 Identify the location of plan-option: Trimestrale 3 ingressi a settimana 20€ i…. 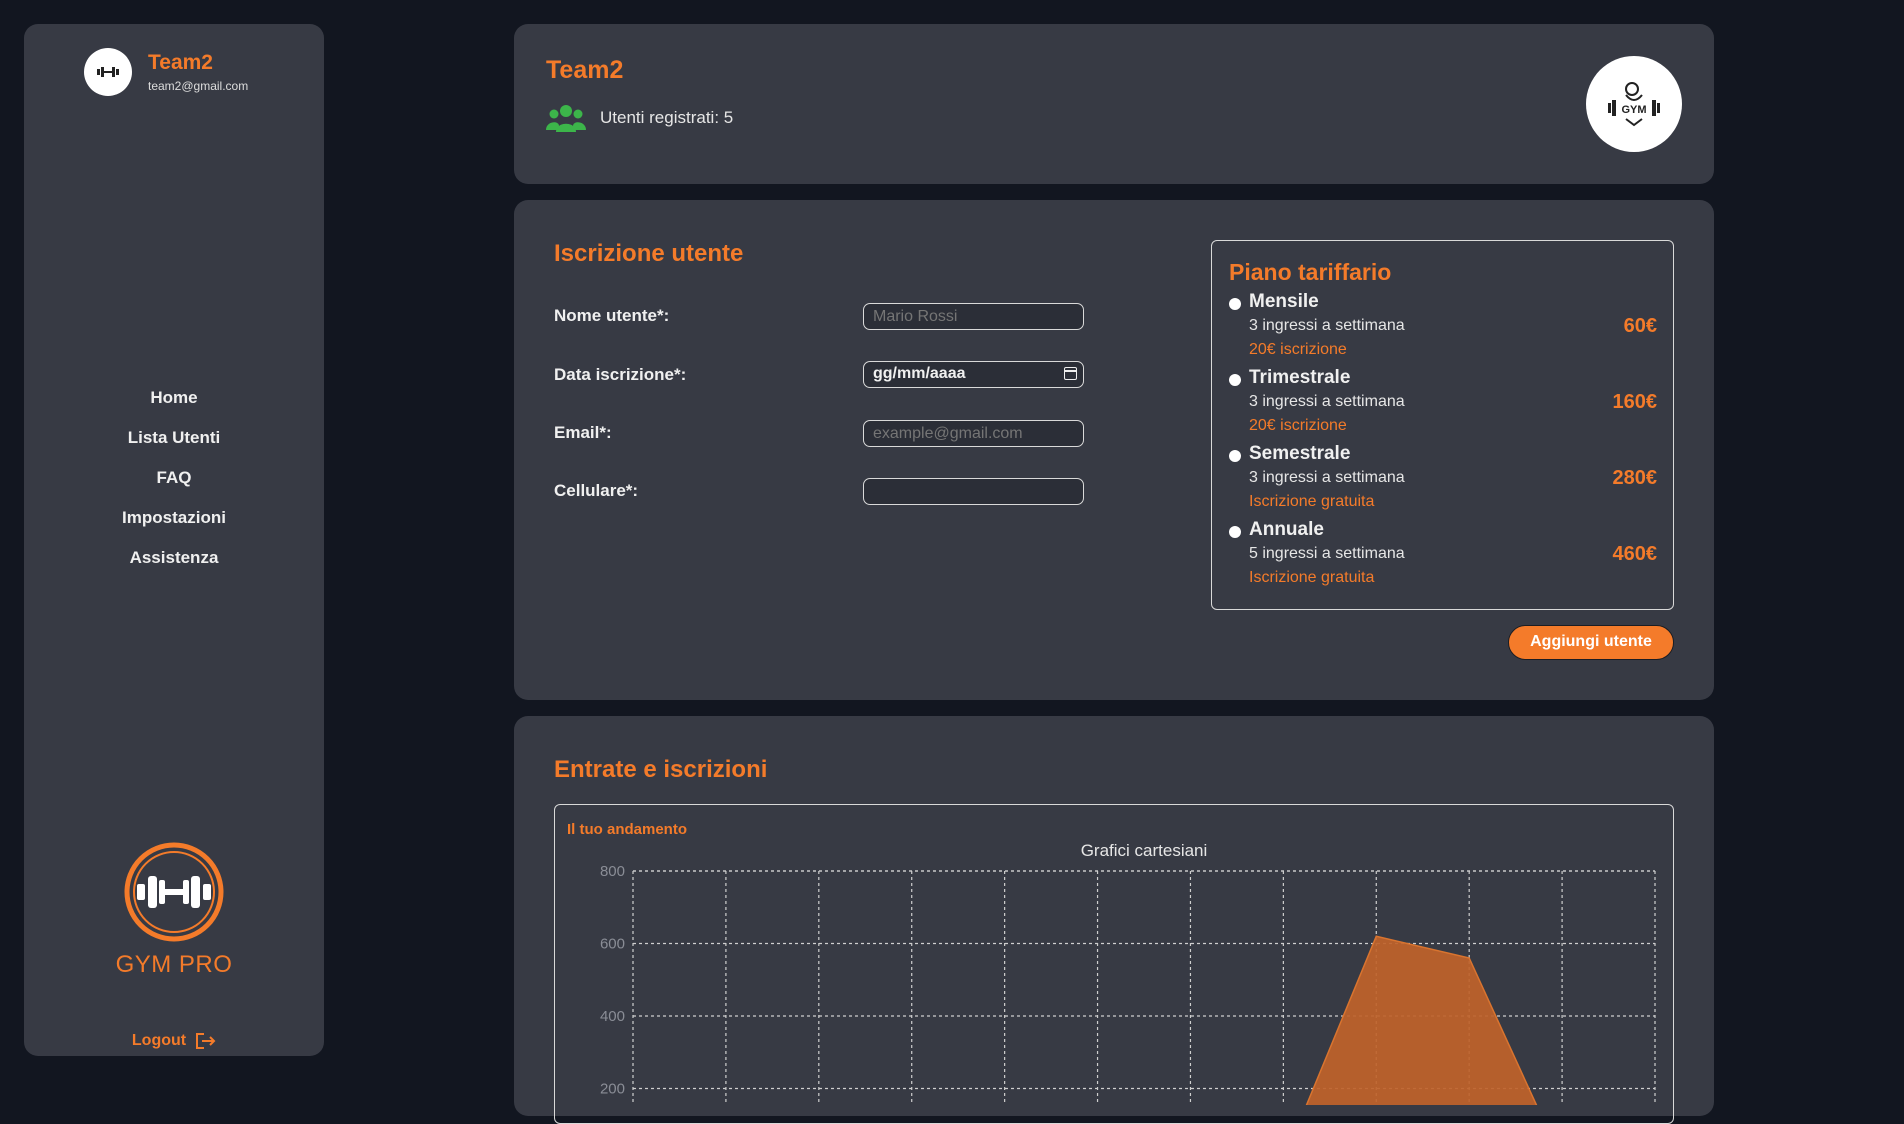
(1443, 405).